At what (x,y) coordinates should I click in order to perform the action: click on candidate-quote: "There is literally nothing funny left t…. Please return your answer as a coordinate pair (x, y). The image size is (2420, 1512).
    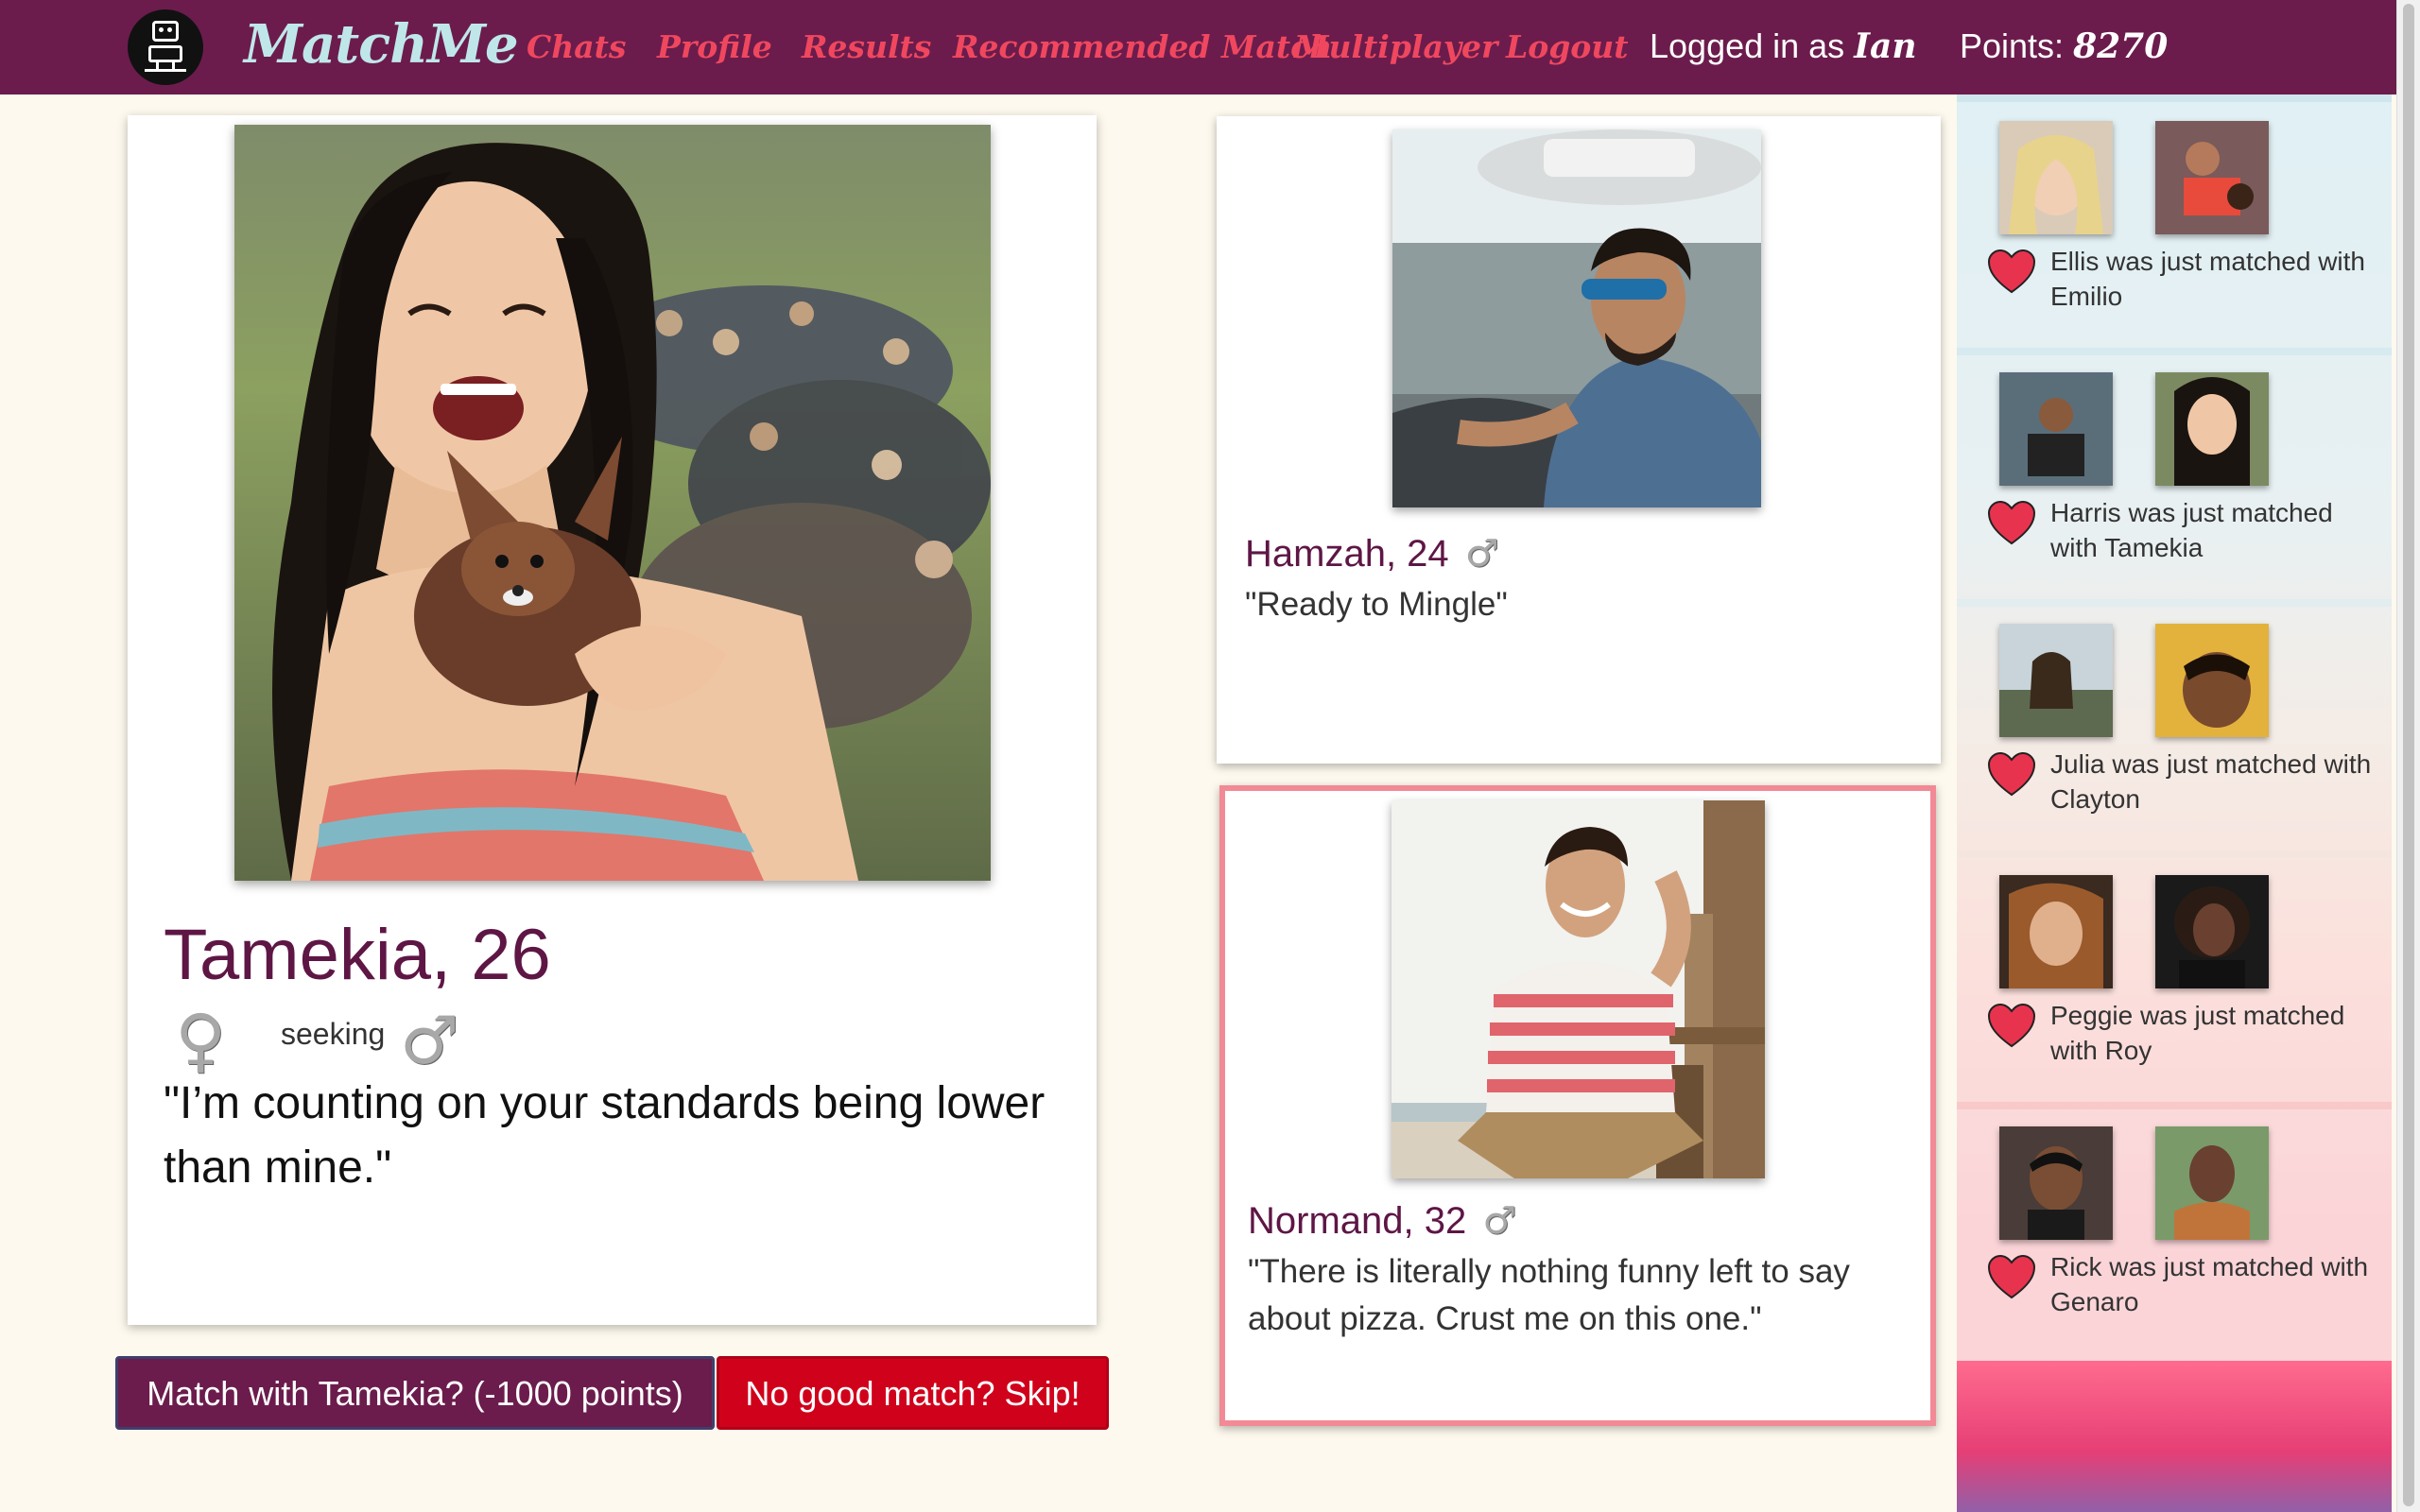
    Looking at the image, I should click on (1549, 1295).